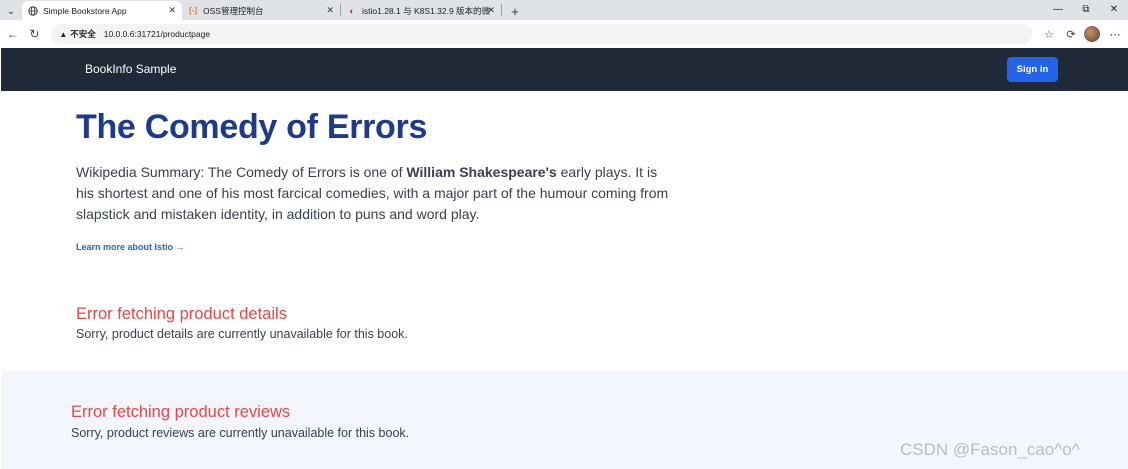 This screenshot has width=1128, height=469. What do you see at coordinates (130, 69) in the screenshot?
I see `brand-title: BookInfo Sample` at bounding box center [130, 69].